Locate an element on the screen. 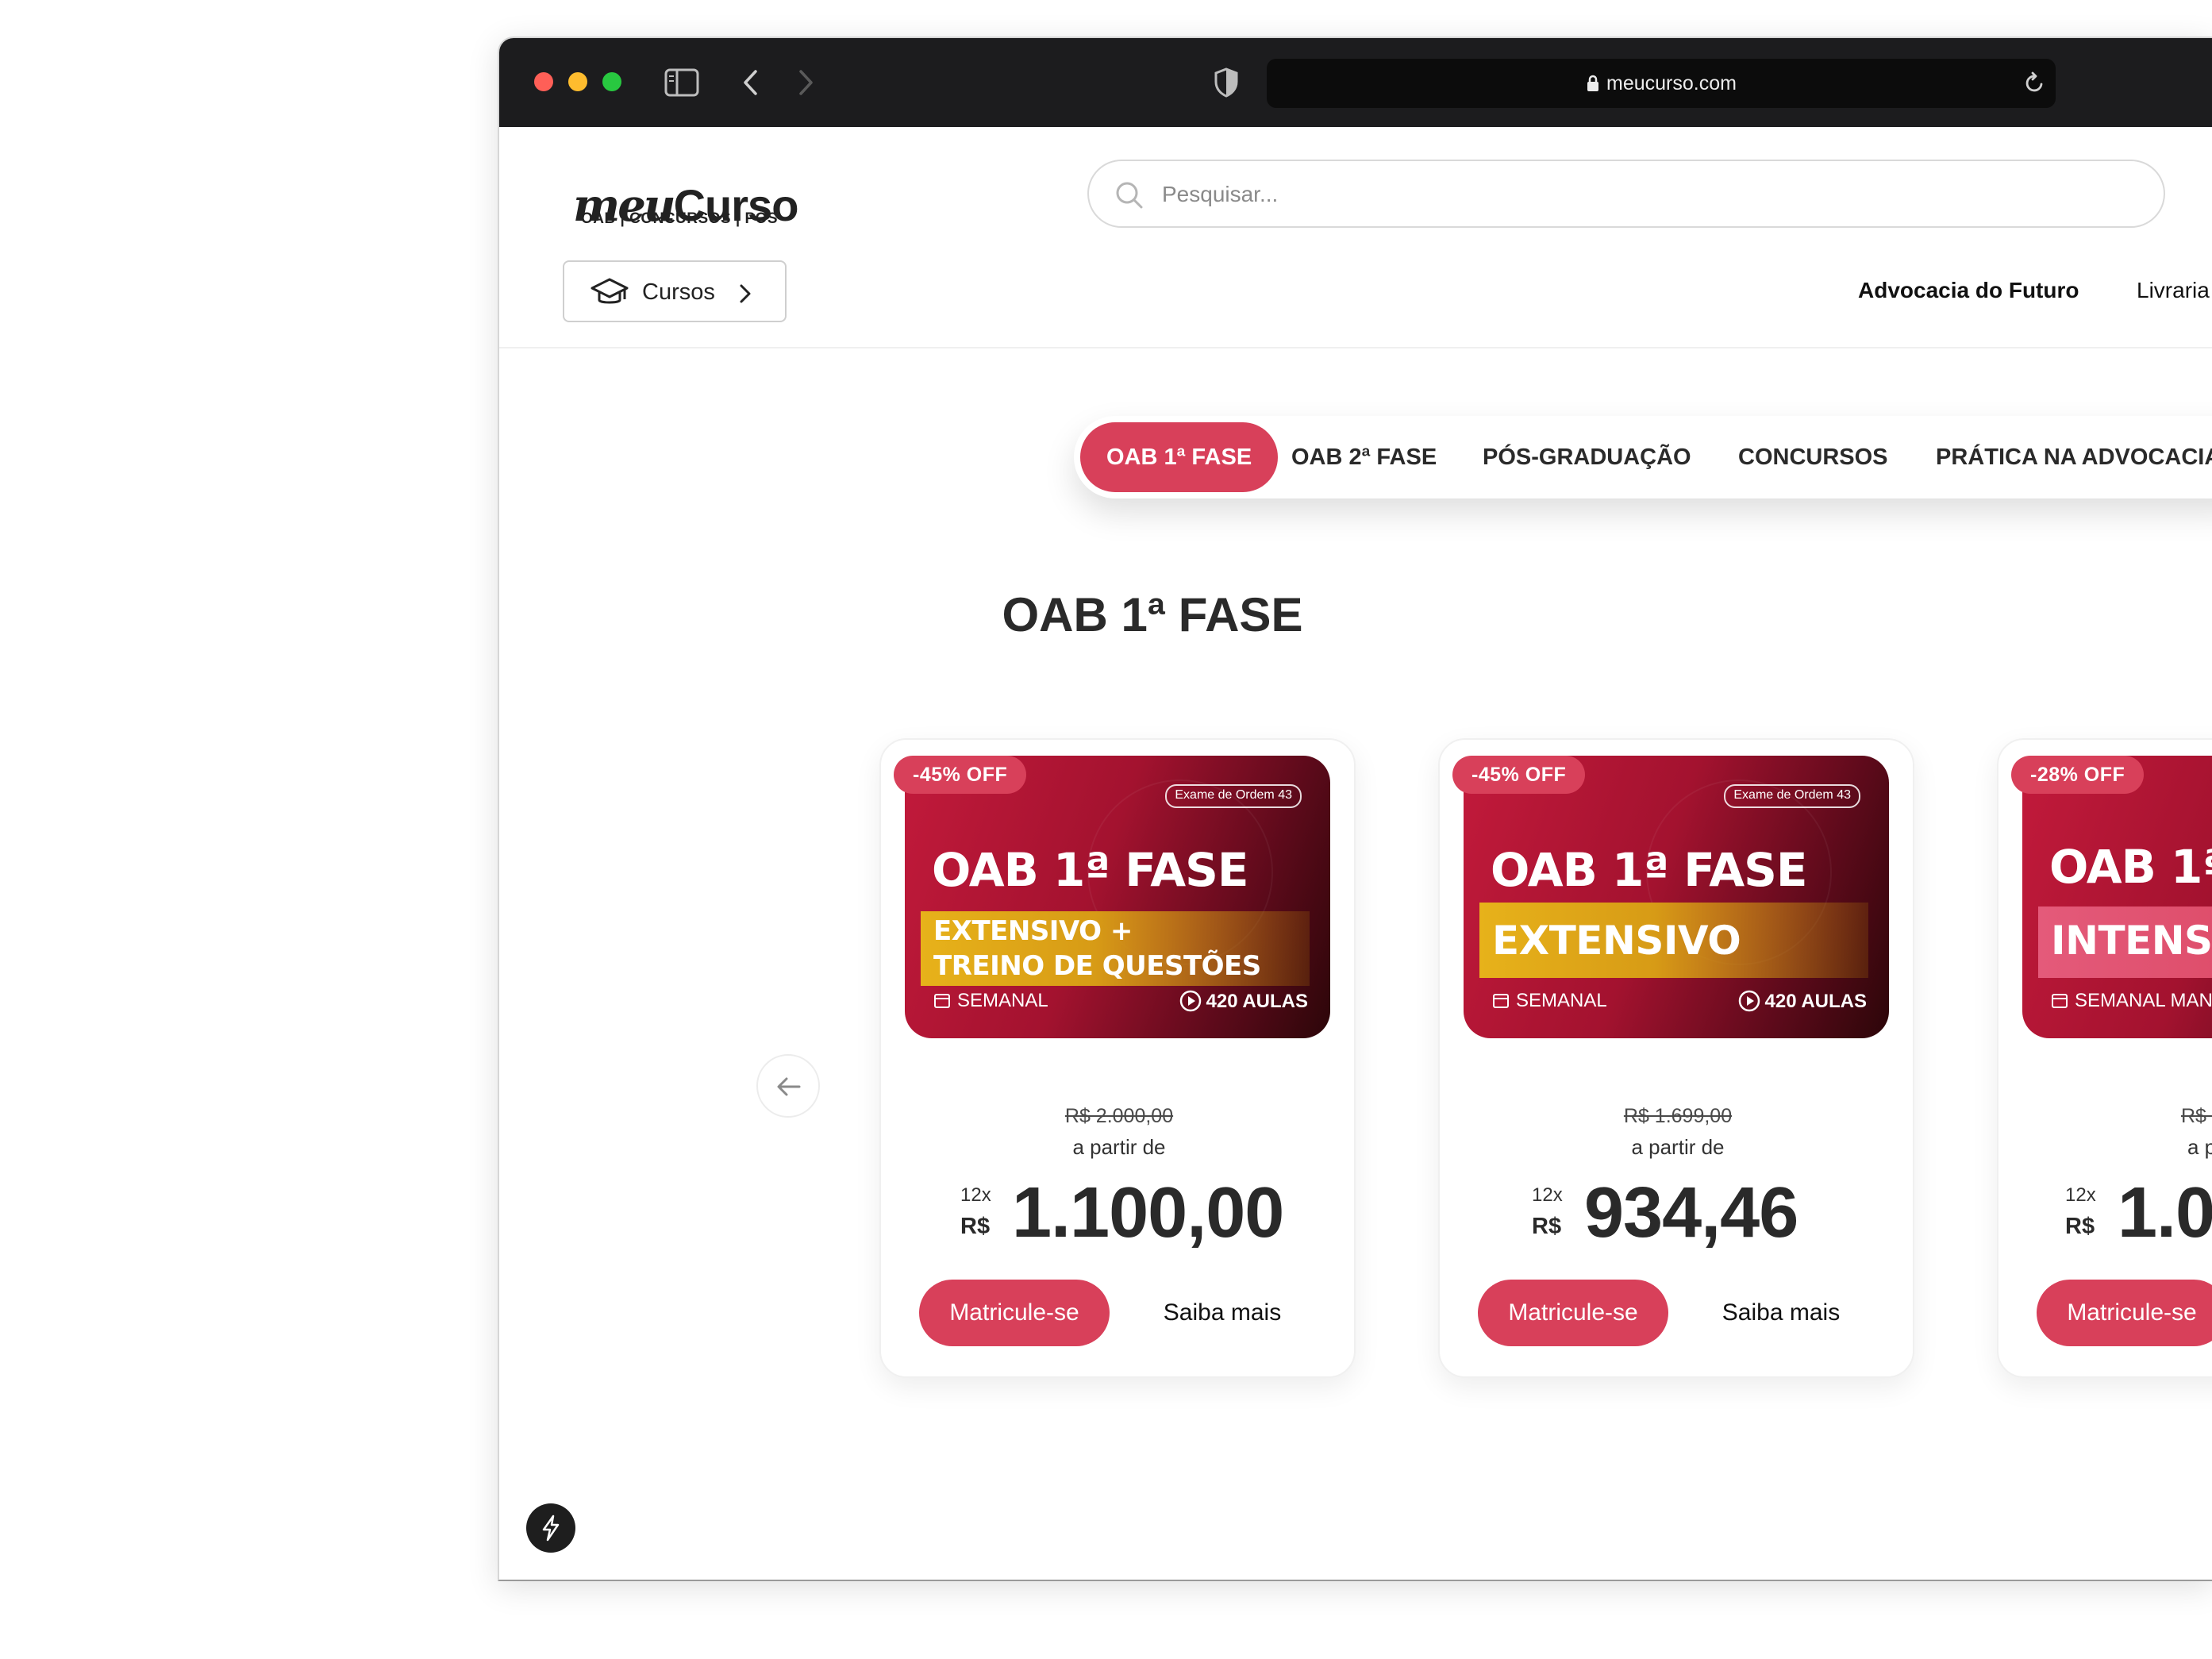 The image size is (2212, 1659). close-window-button is located at coordinates (543, 81).